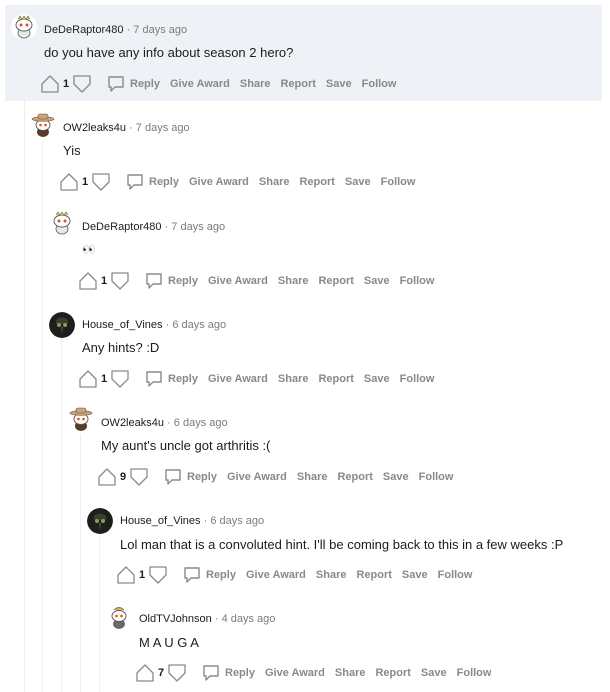  I want to click on comment-body: 👀, so click(89, 250).